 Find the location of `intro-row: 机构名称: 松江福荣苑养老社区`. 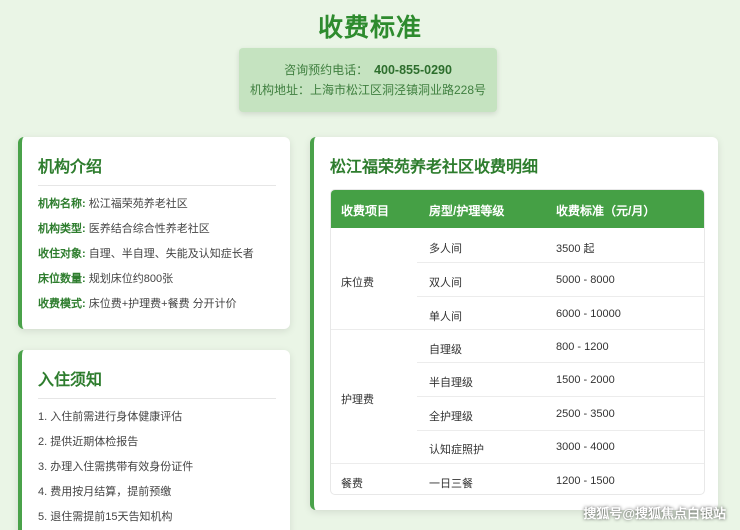

intro-row: 机构名称: 松江福荣苑养老社区 is located at coordinates (157, 204).